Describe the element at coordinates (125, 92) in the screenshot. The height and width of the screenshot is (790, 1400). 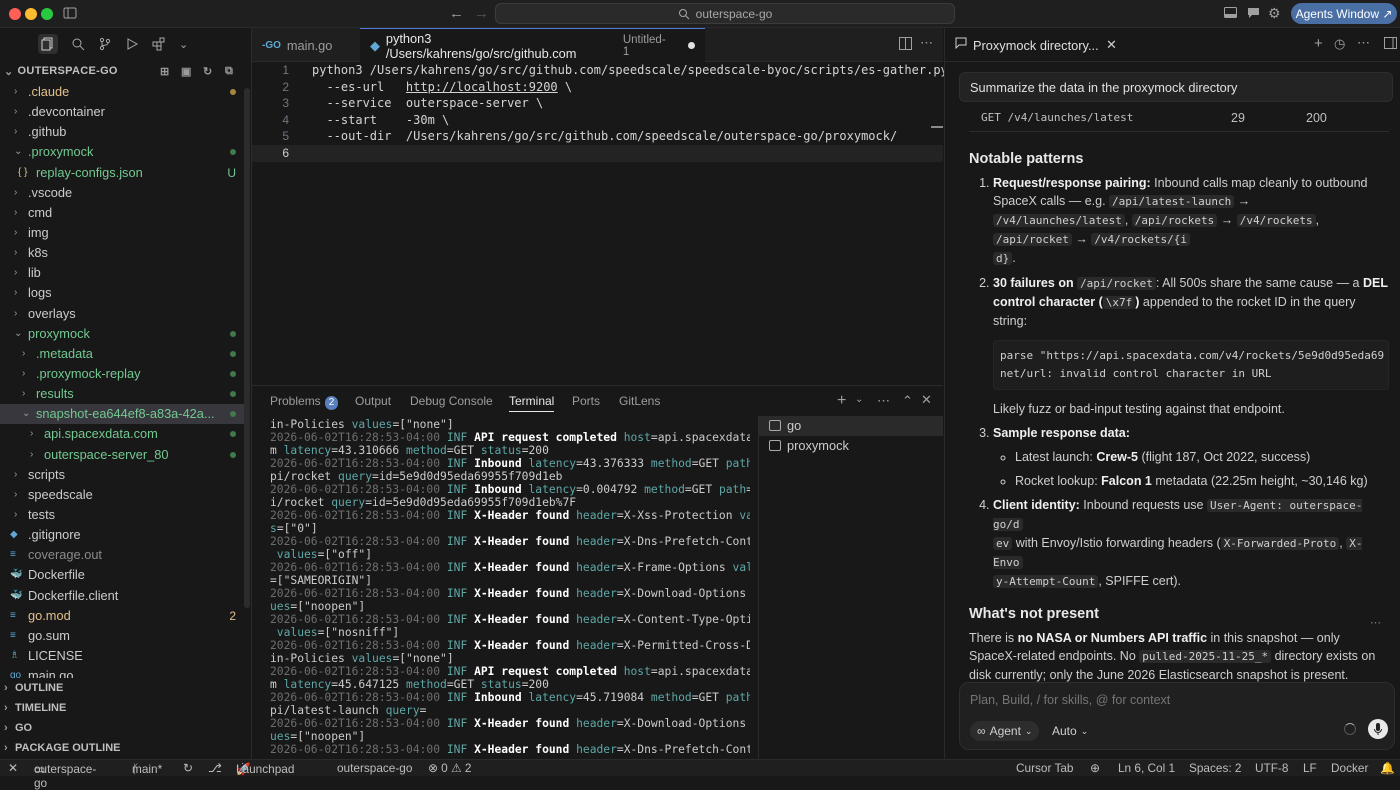
I see `tree-item: › .claude` at that location.